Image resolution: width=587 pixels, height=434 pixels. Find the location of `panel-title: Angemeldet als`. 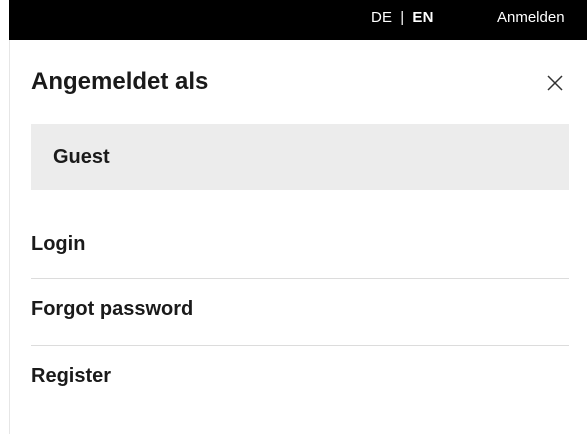

panel-title: Angemeldet als is located at coordinates (120, 81).